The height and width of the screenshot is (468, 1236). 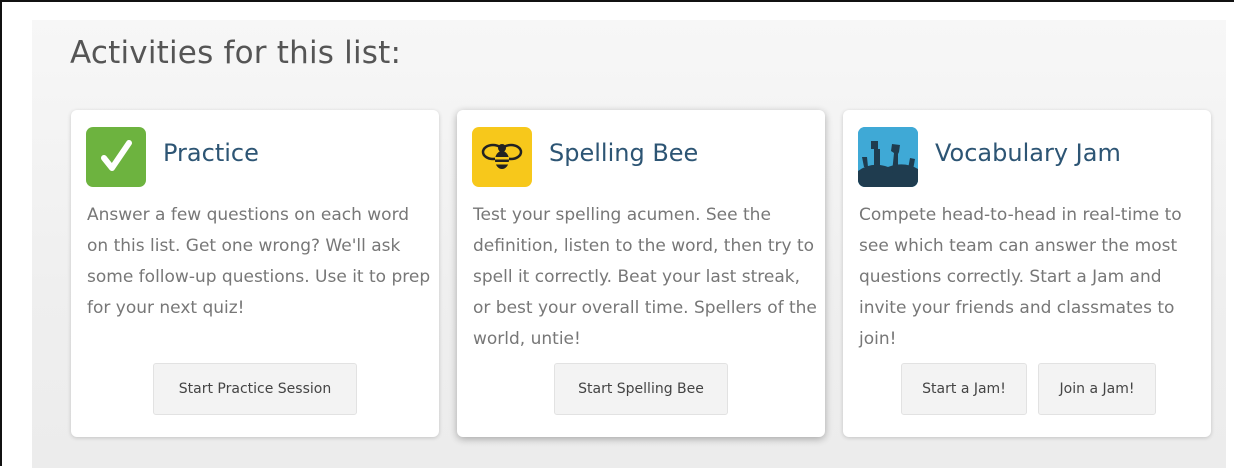 I want to click on page-title: Activities for this list:, so click(x=236, y=53).